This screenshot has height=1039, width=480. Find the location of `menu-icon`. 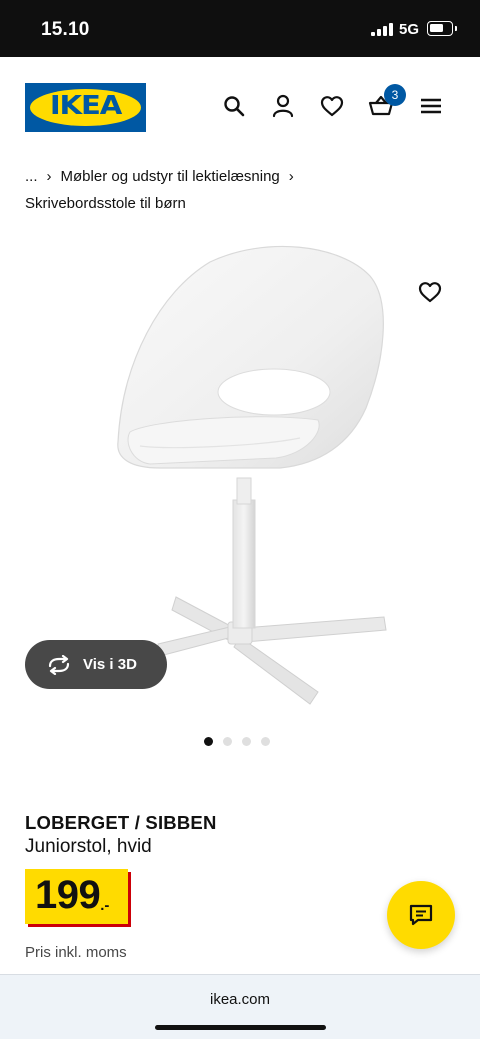

menu-icon is located at coordinates (431, 106).